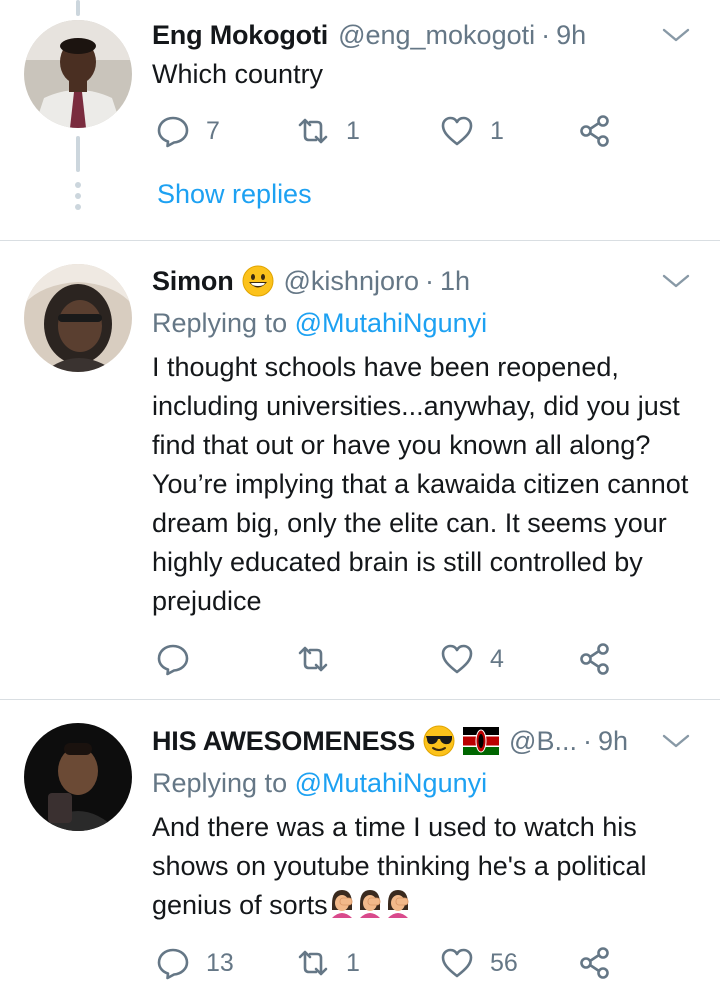  I want to click on tweet-header: Simon @kishnjoro · 1h, so click(426, 281).